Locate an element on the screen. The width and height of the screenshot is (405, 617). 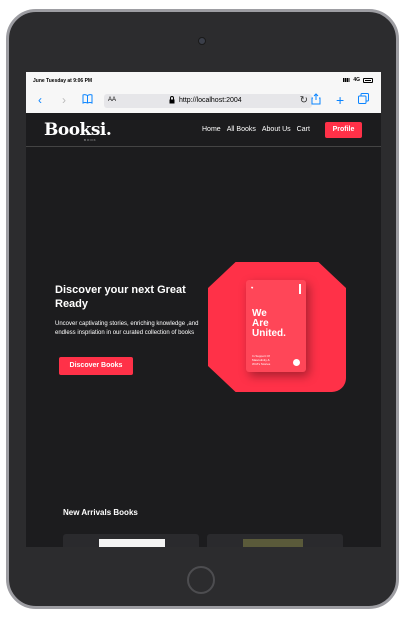
reload-icon: ↻ is located at coordinates (304, 100).